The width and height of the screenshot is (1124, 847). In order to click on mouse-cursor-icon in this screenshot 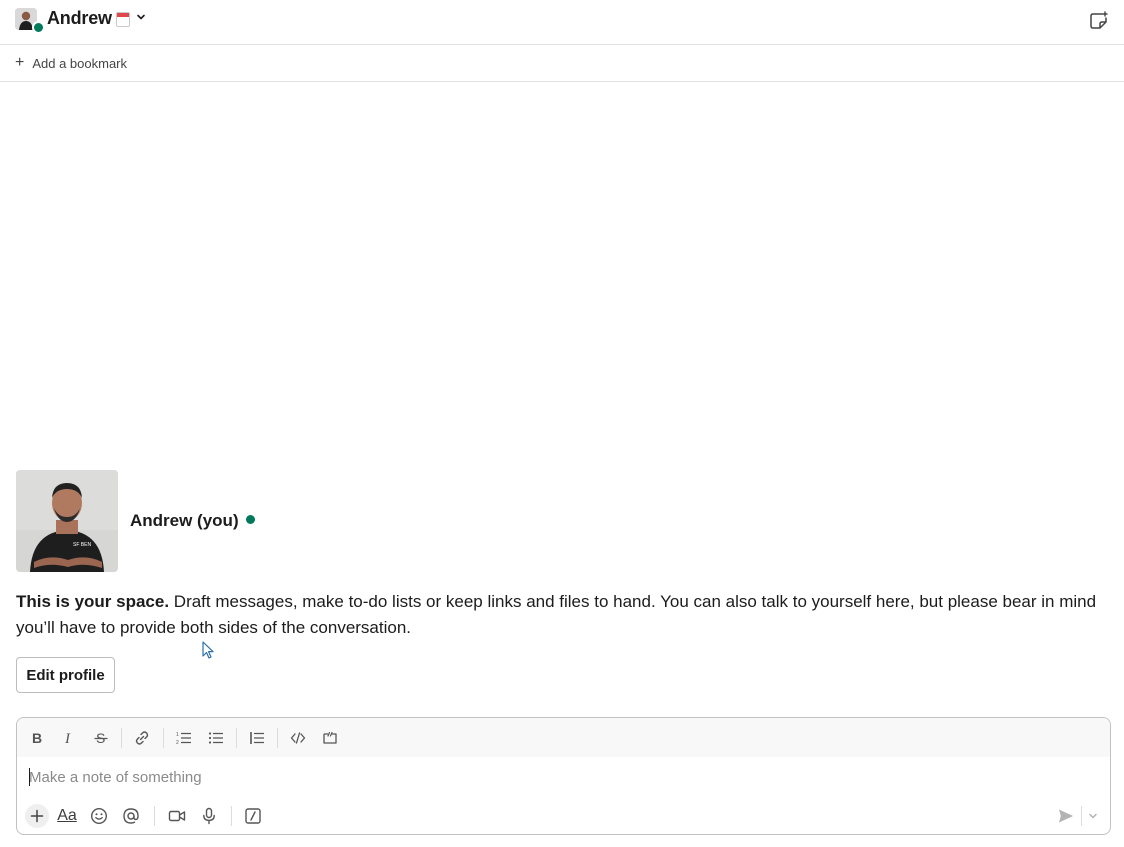, I will do `click(208, 650)`.